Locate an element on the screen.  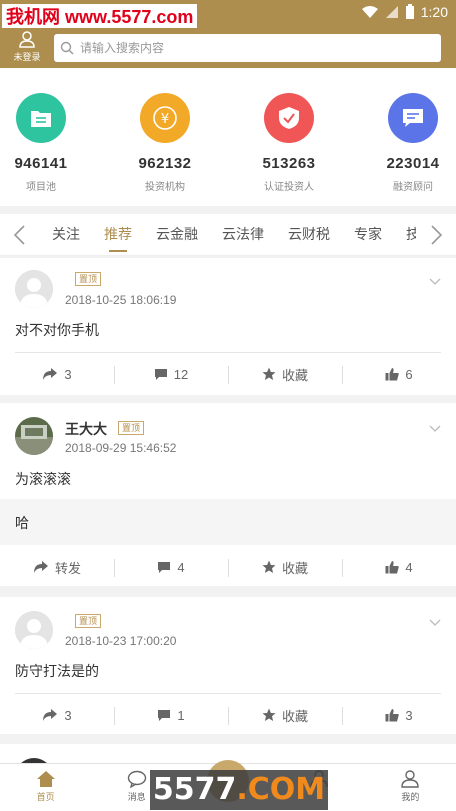
post-time: 2018-10-23 17:00:20 is located at coordinates (121, 641).